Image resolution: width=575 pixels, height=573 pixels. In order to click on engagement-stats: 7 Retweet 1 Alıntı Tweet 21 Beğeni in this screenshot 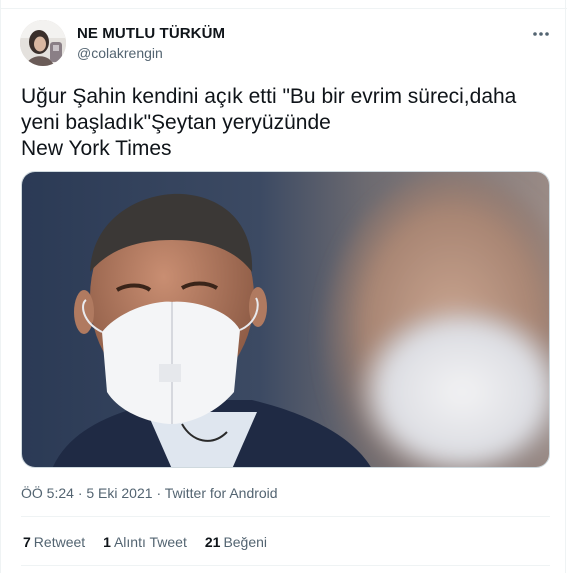, I will do `click(145, 542)`.